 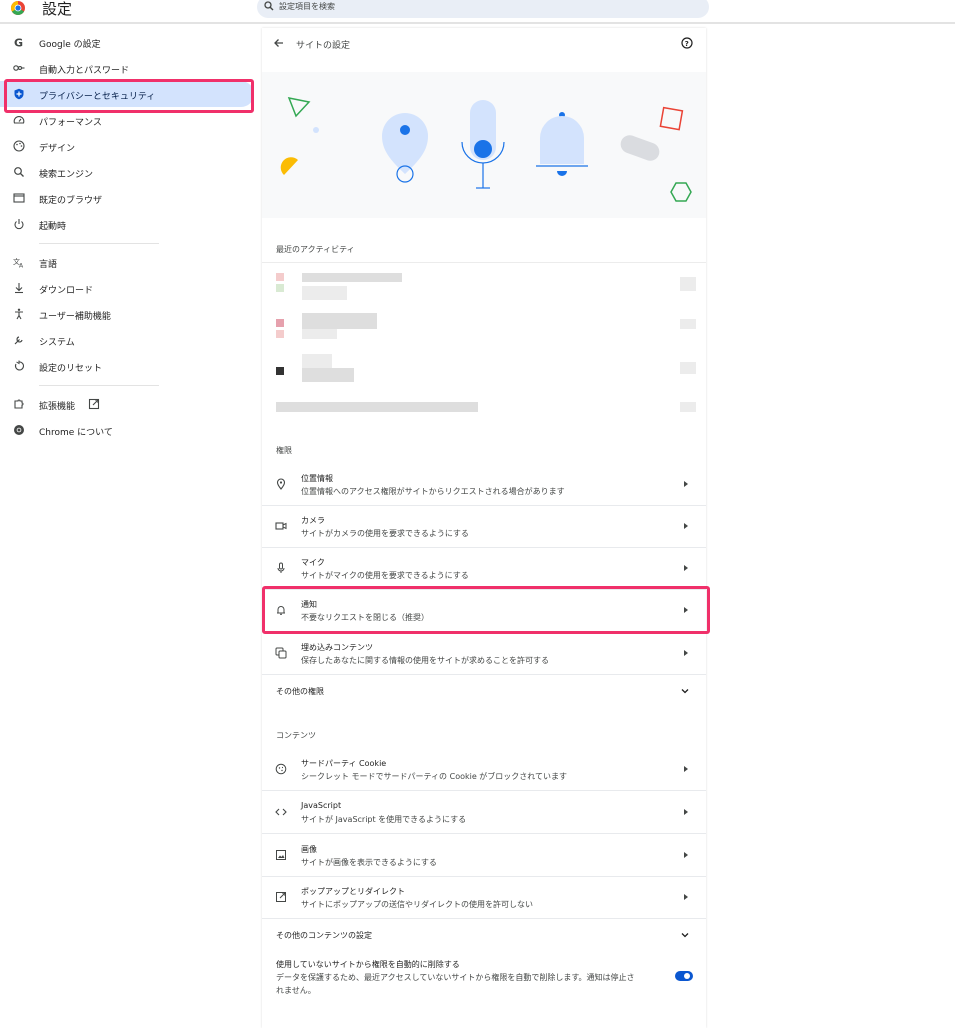 What do you see at coordinates (70, 45) in the screenshot?
I see `sidebar-item-label: Google の設定` at bounding box center [70, 45].